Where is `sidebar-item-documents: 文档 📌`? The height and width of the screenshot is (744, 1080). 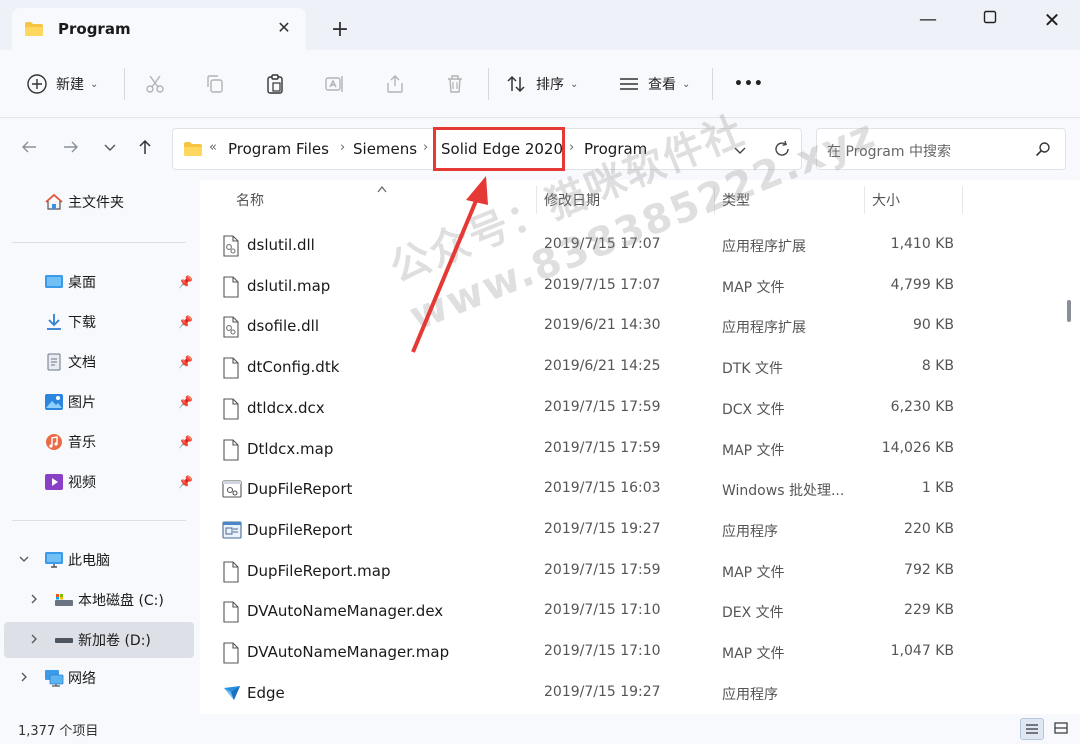
sidebar-item-documents: 文档 📌 is located at coordinates (98, 362).